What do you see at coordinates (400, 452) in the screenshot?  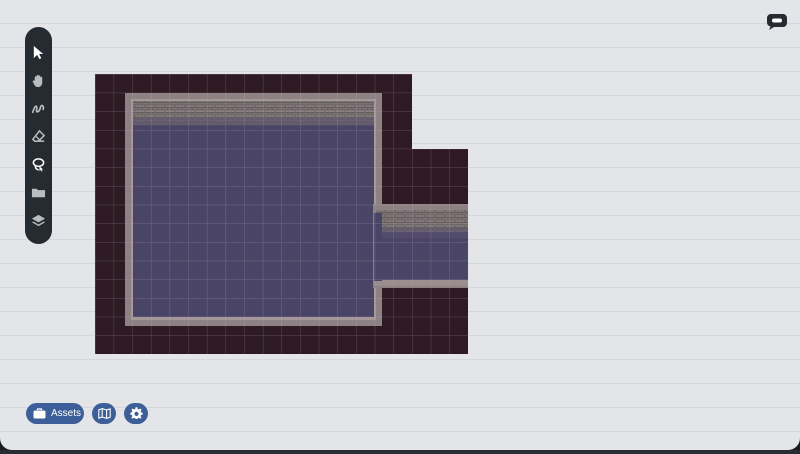 I see `status-strip` at bounding box center [400, 452].